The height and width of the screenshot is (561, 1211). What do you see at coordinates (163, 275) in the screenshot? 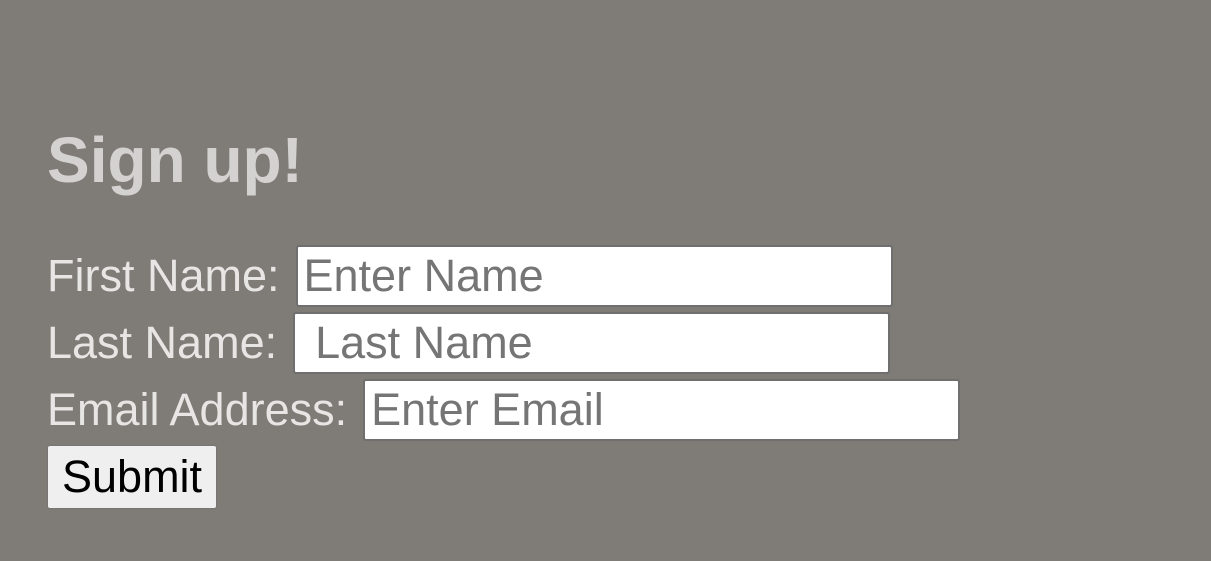
I see `first-name-label: First Name:` at bounding box center [163, 275].